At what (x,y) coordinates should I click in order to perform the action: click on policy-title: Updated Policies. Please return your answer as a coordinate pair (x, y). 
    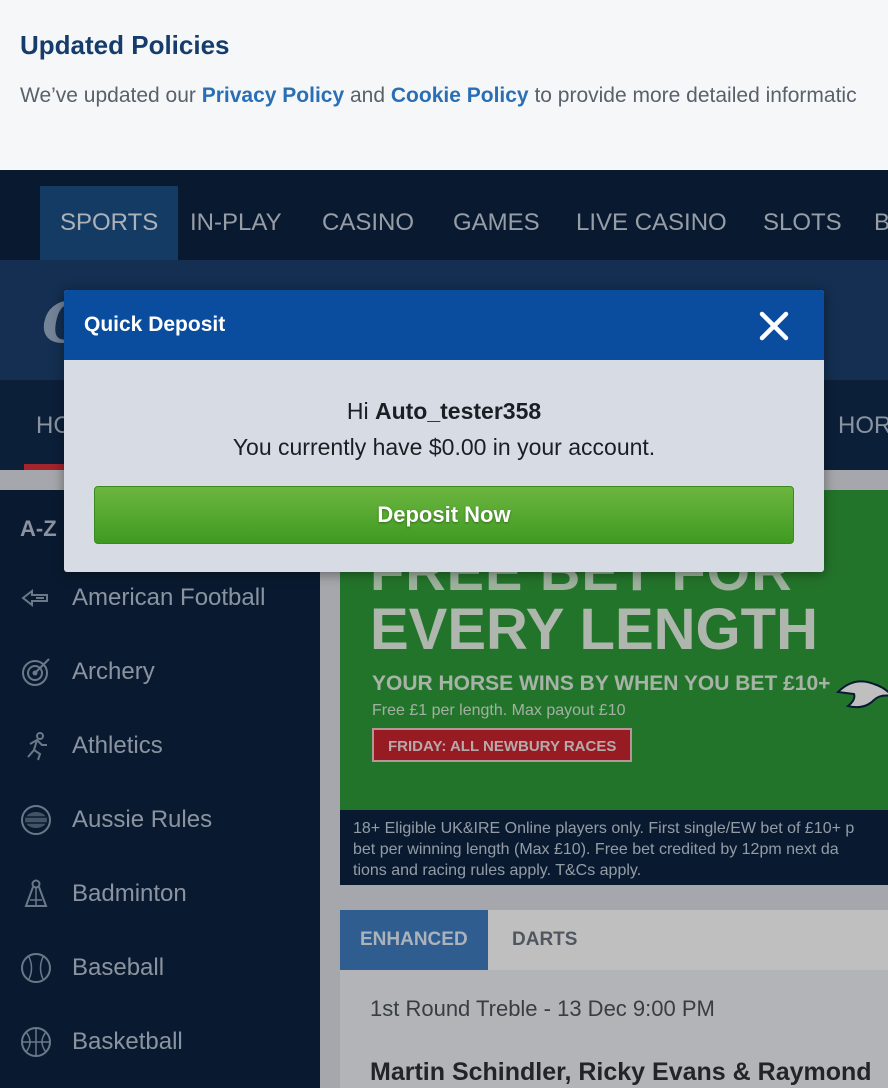
    Looking at the image, I should click on (125, 45).